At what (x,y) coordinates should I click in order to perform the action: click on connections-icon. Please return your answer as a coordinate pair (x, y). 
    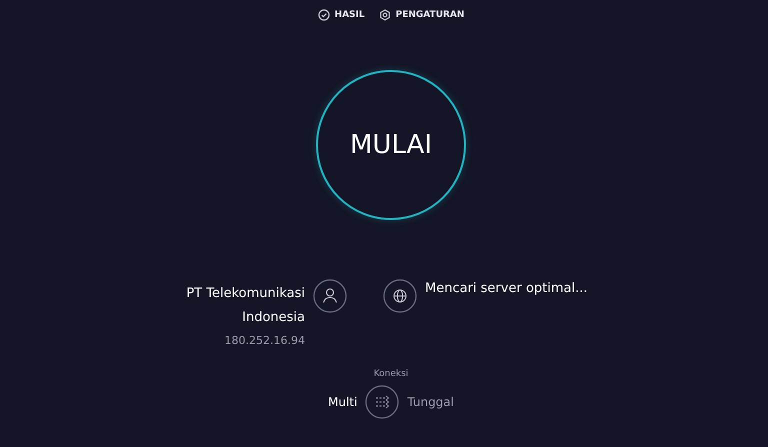
    Looking at the image, I should click on (382, 402).